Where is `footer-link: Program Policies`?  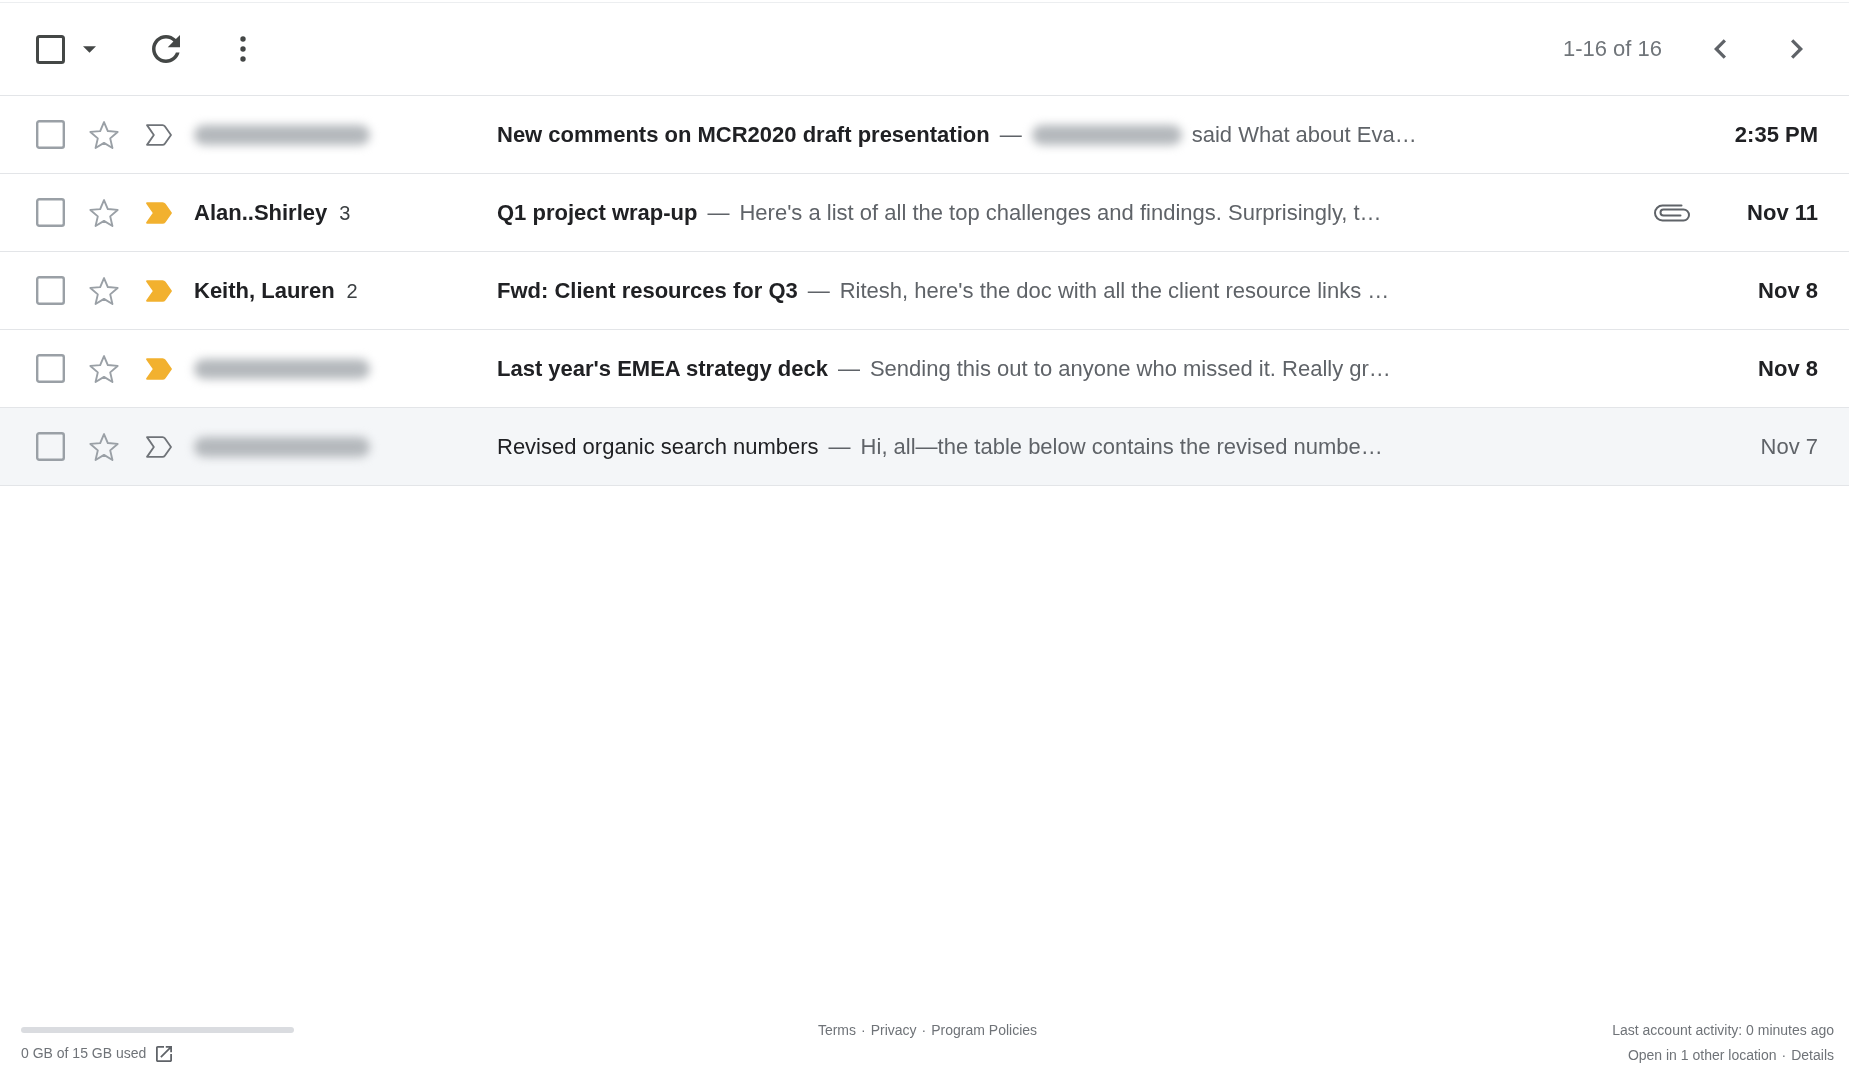 footer-link: Program Policies is located at coordinates (984, 1030).